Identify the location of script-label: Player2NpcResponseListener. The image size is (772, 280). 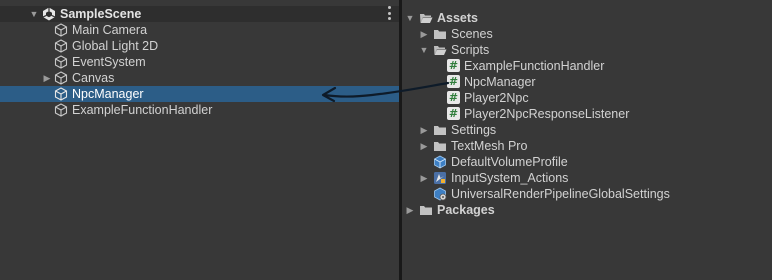
(547, 114).